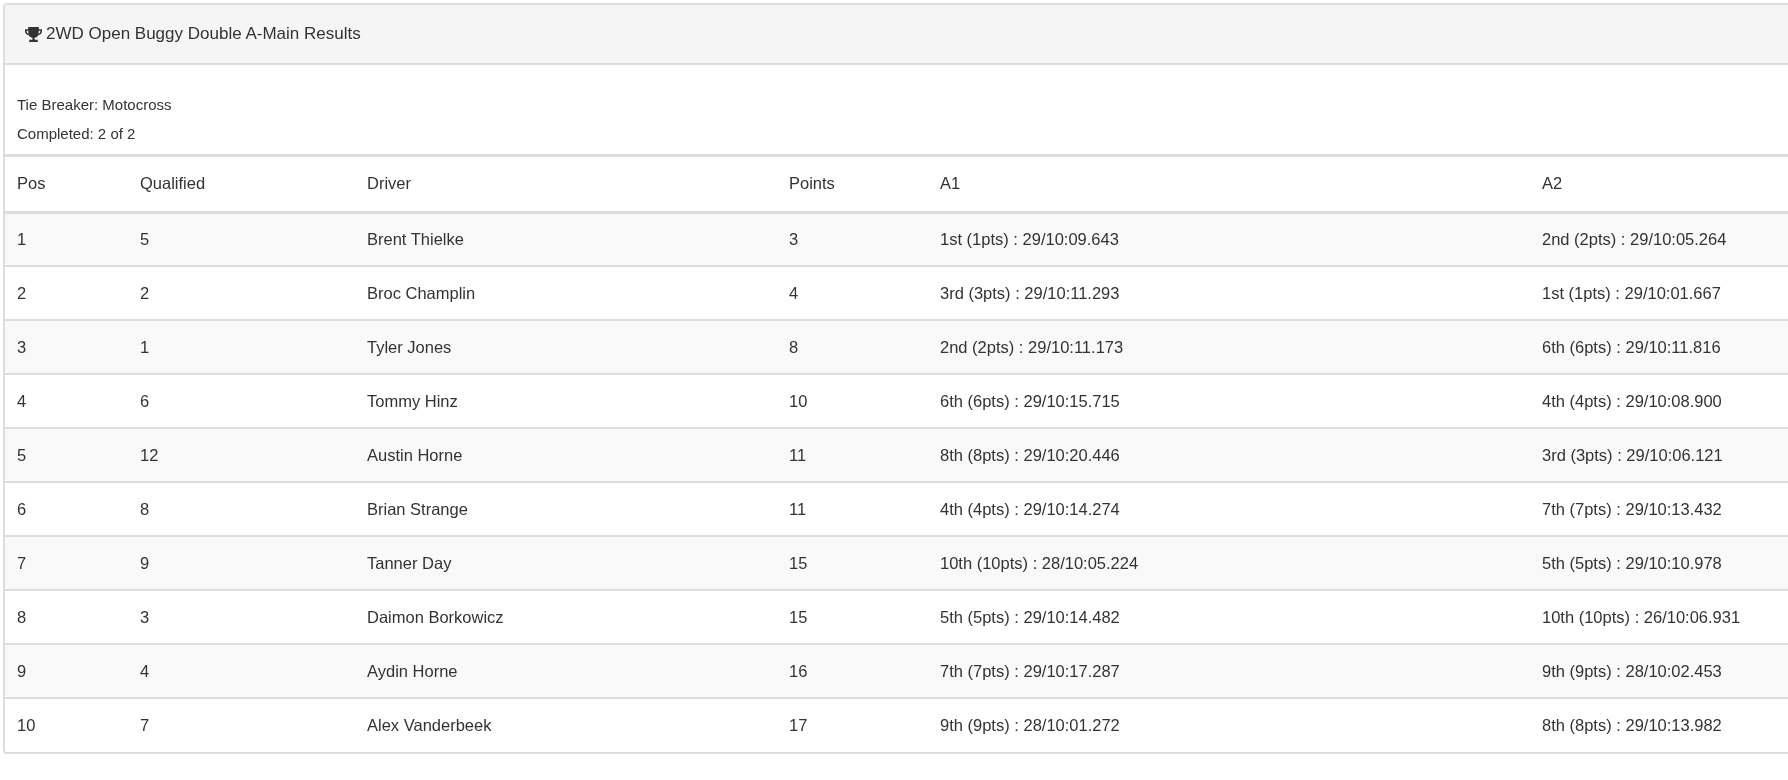  What do you see at coordinates (852, 725) in the screenshot?
I see `table-cell: 17` at bounding box center [852, 725].